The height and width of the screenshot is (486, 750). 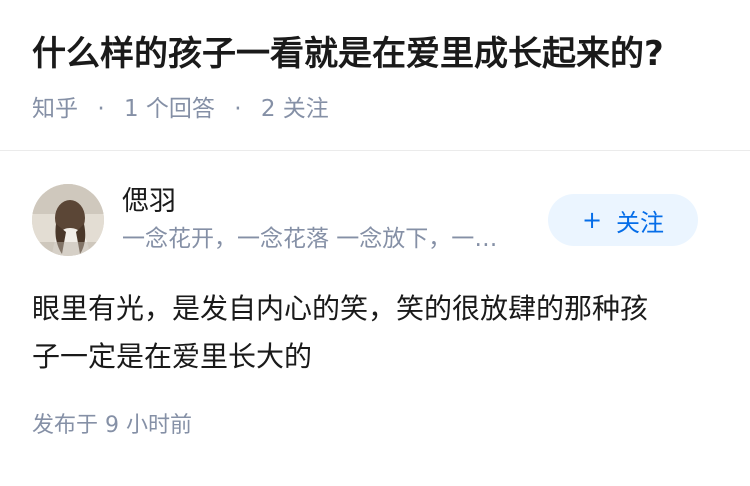 I want to click on question-meta: 知乎 · 1 个回答 · 2 关注, so click(x=375, y=109).